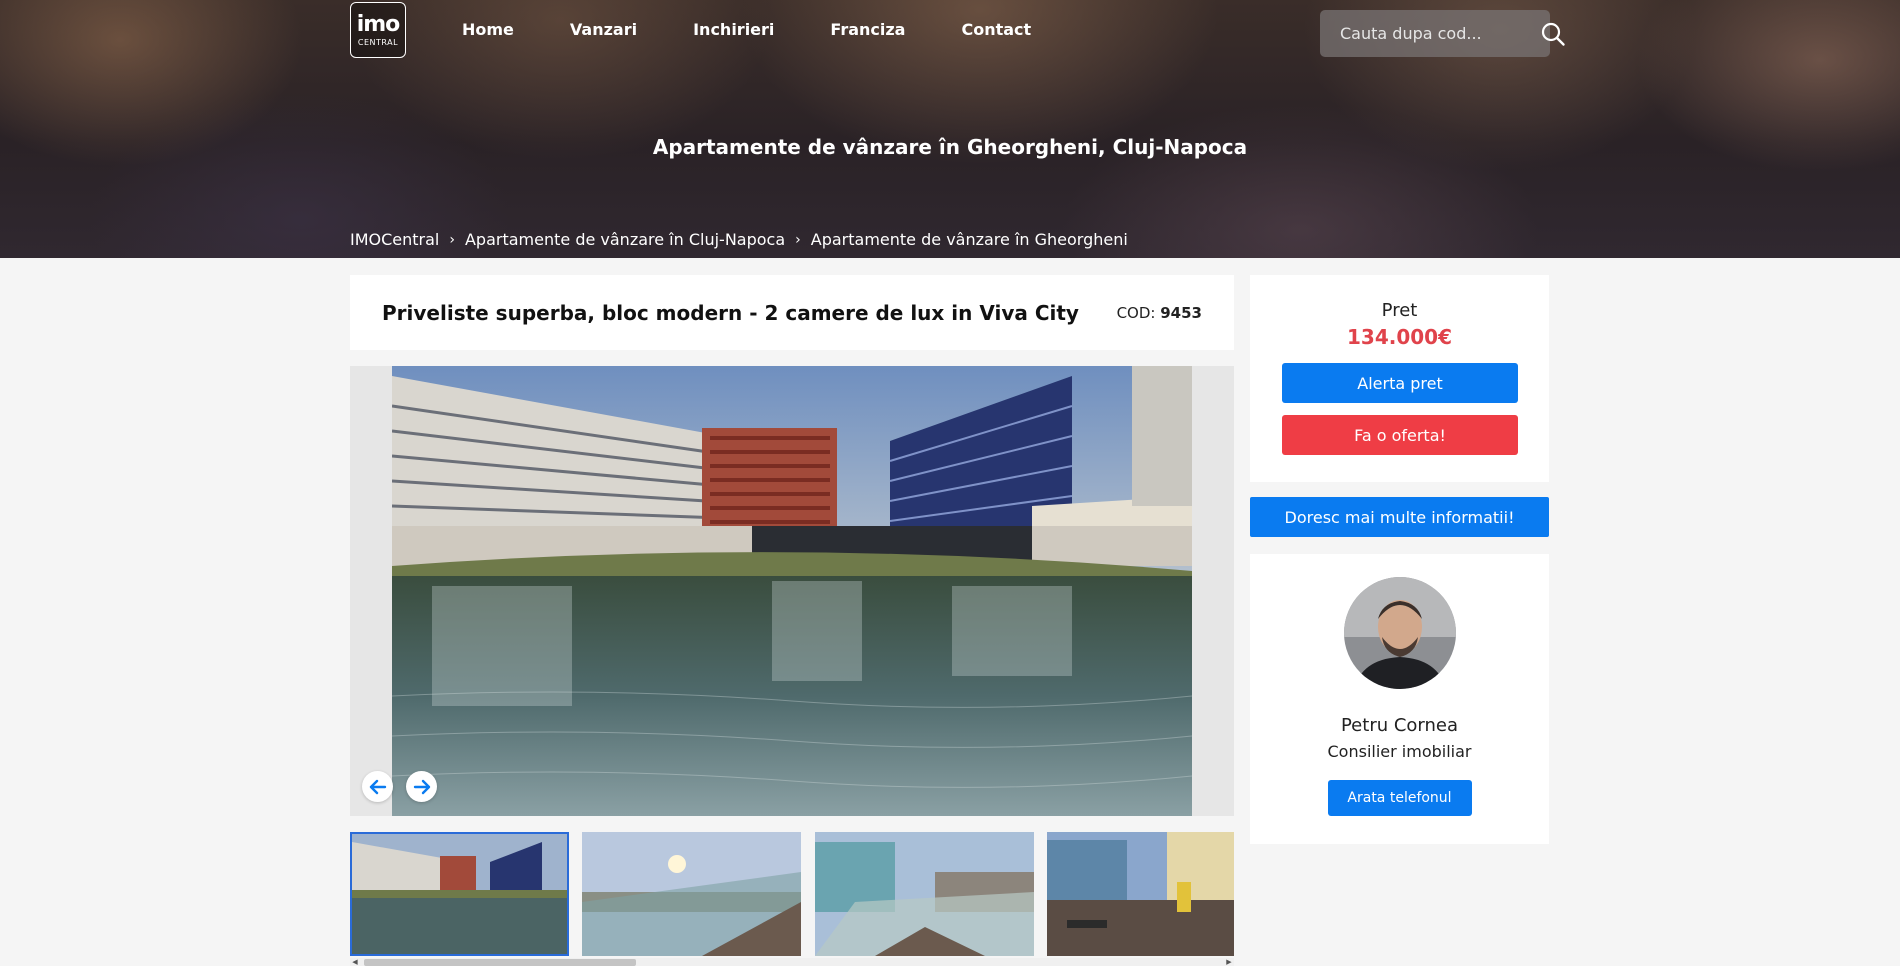  I want to click on code-value: 9453, so click(1181, 312).